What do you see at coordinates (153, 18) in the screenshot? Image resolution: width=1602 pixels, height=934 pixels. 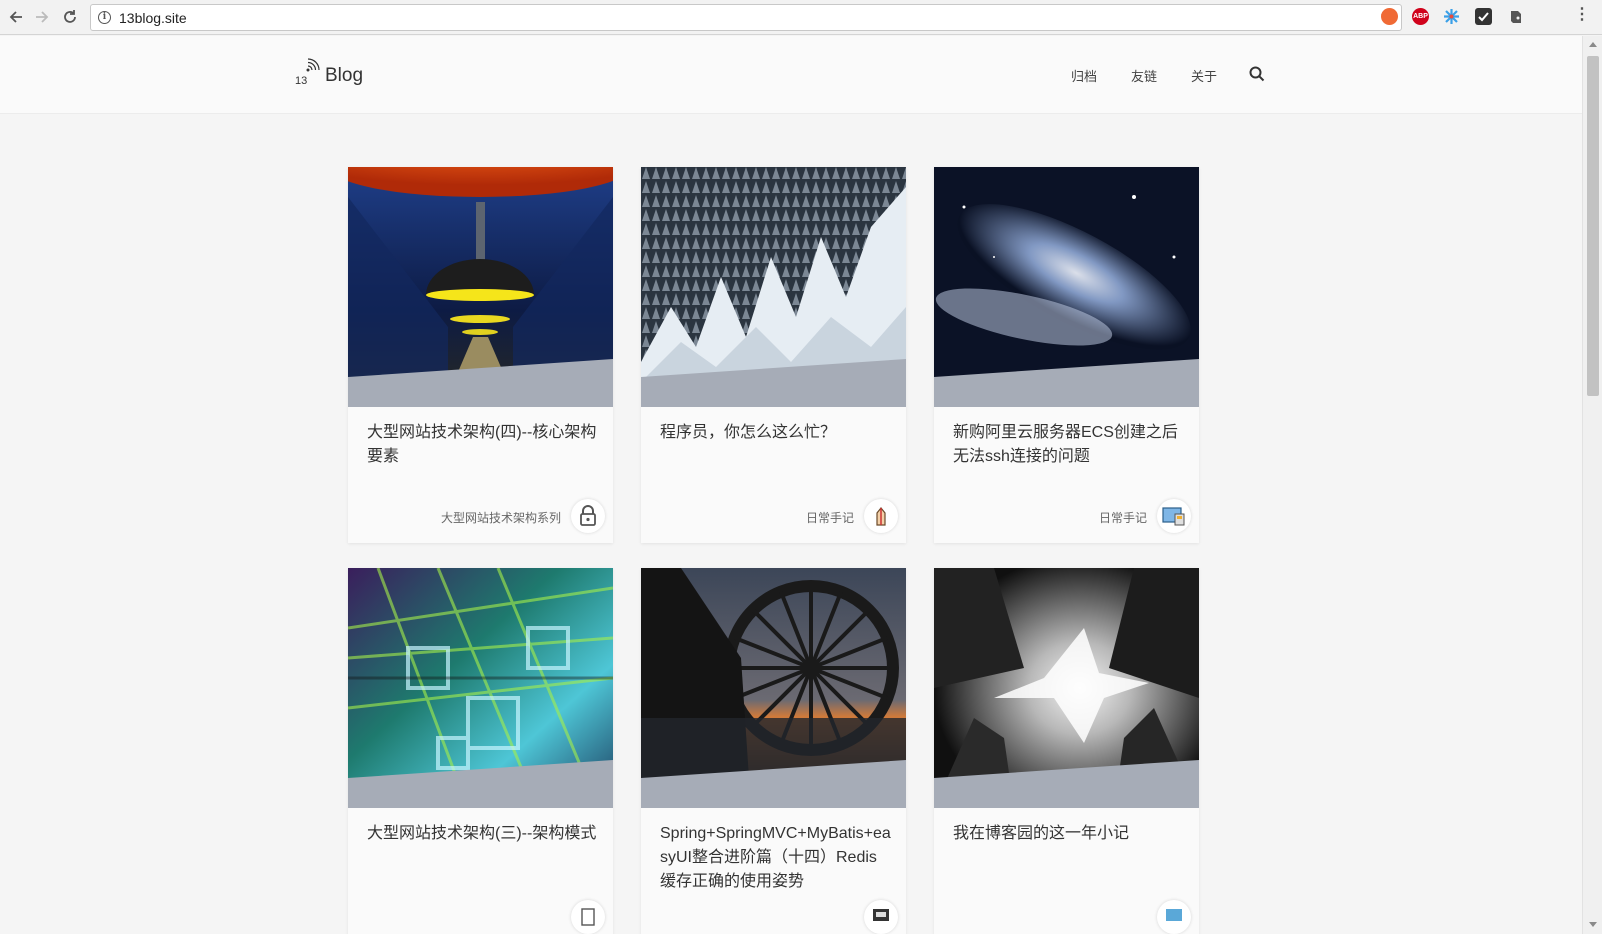 I see `url-text: 13blog.site` at bounding box center [153, 18].